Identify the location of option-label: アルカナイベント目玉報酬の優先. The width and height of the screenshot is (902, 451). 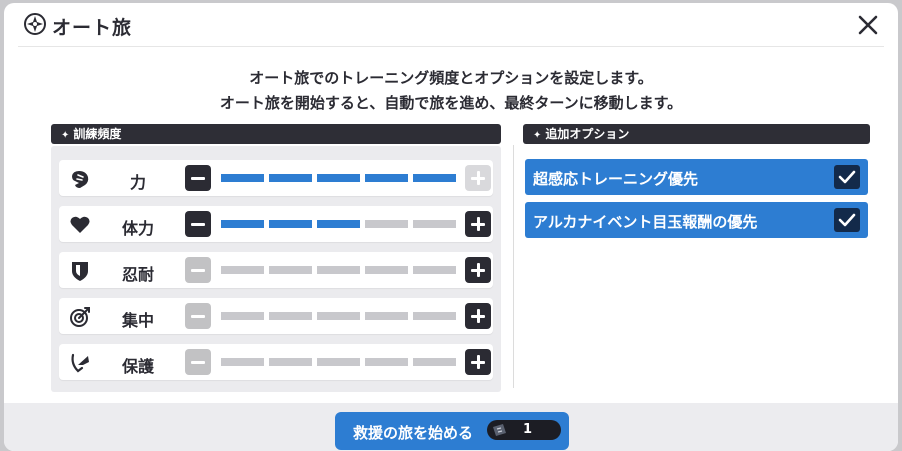
(645, 222).